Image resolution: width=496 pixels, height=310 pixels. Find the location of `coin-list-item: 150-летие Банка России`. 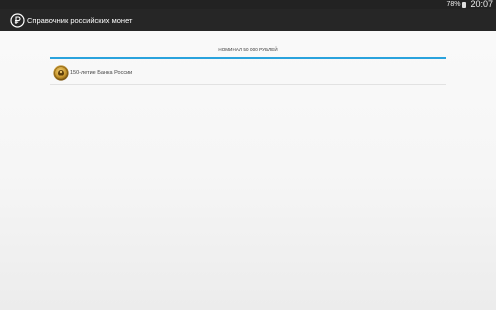

coin-list-item: 150-летие Банка России is located at coordinates (248, 73).